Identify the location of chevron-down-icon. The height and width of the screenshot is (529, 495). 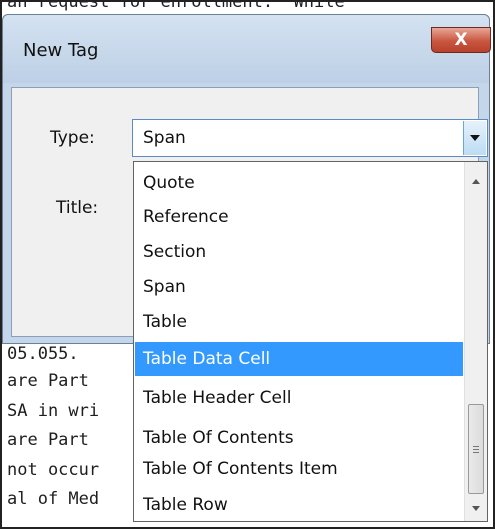
(475, 138).